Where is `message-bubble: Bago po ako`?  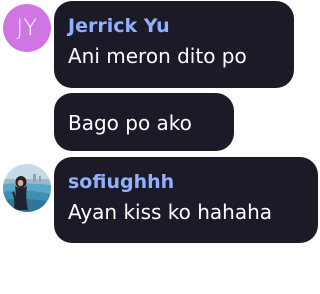 message-bubble: Bago po ako is located at coordinates (144, 122).